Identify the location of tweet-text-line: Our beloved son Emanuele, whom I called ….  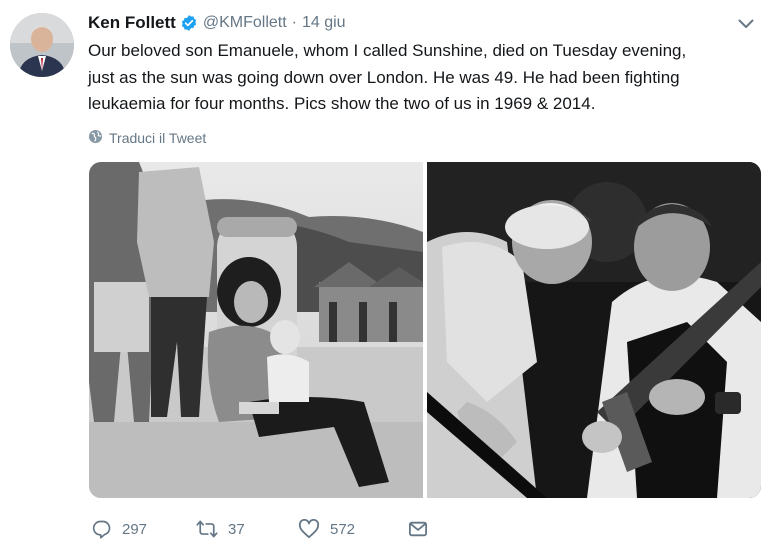
(387, 50).